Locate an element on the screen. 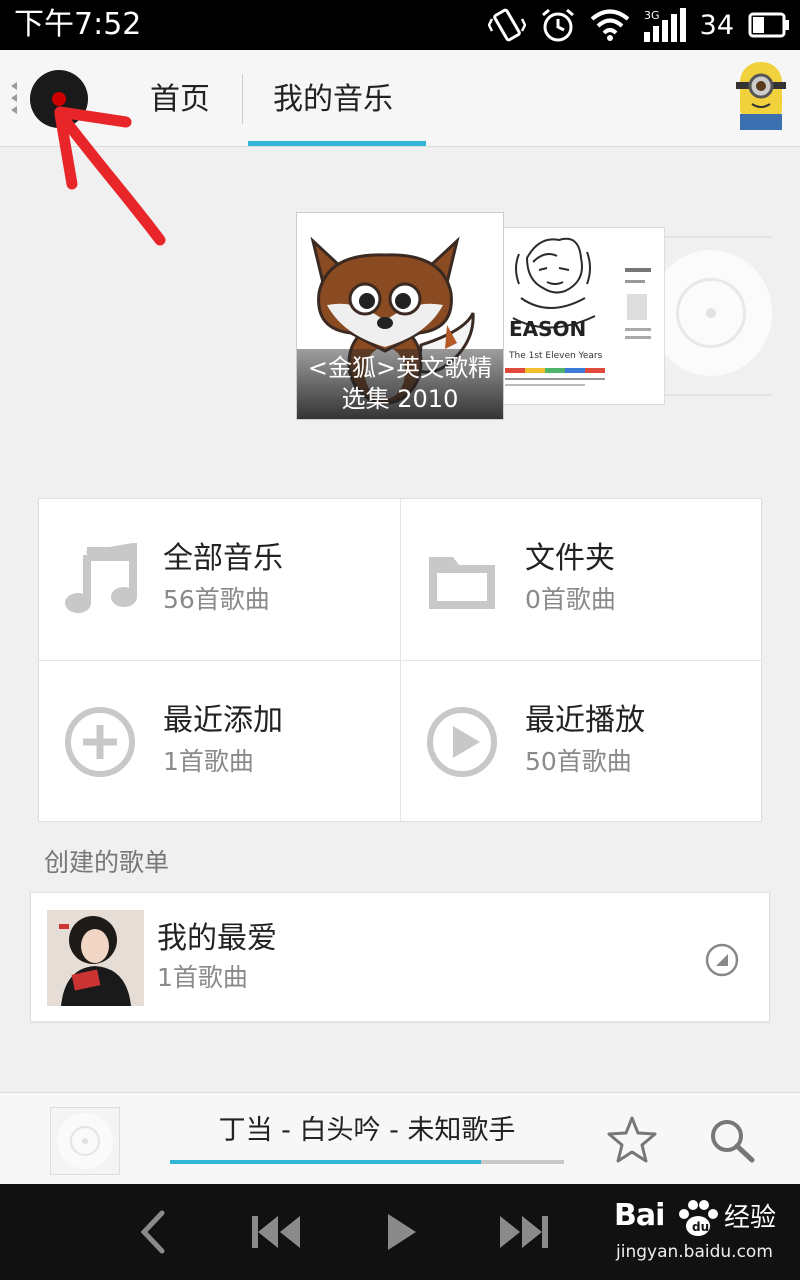 The height and width of the screenshot is (1280, 800). category-recently-played: 最近播放 50首歌曲 is located at coordinates (581, 741).